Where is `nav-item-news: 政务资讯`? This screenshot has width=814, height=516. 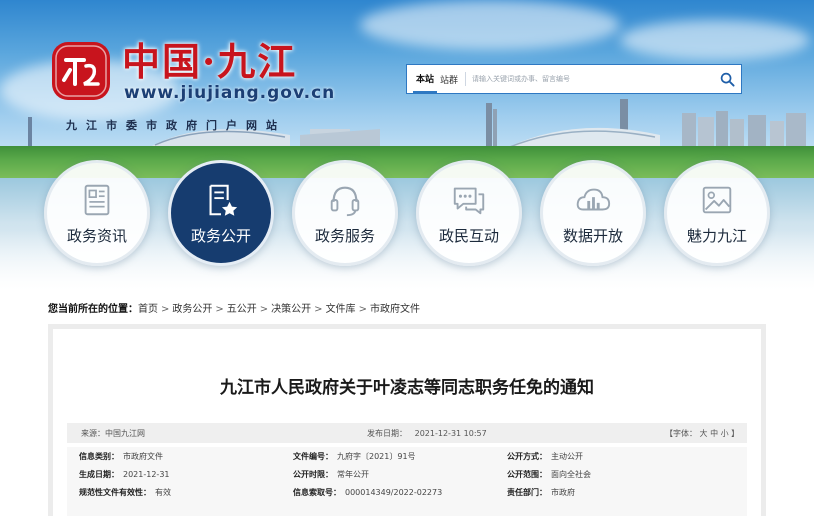
nav-item-news: 政务资讯 is located at coordinates (97, 213).